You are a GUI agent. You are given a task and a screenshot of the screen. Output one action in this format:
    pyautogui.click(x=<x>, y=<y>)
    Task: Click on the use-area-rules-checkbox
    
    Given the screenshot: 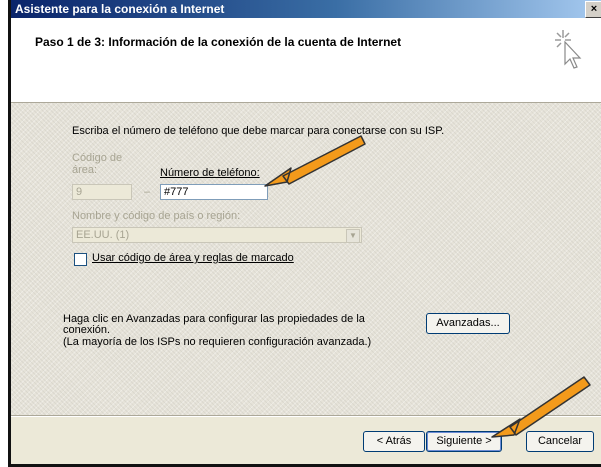 What is the action you would take?
    pyautogui.click(x=80, y=259)
    